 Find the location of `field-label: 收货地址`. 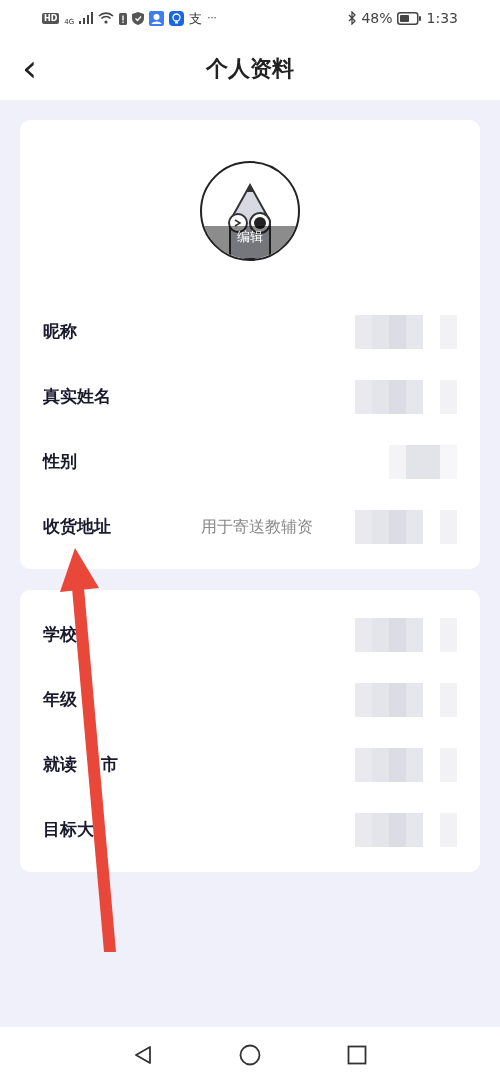

field-label: 收货地址 is located at coordinates (77, 526).